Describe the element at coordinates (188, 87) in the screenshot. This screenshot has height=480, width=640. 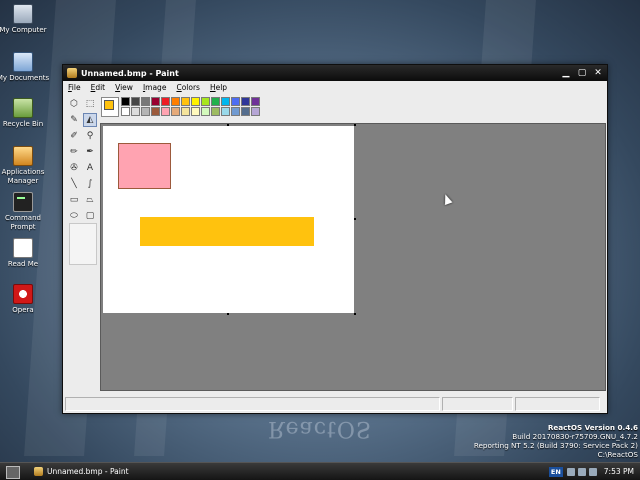
I see `menu-colors: Colors` at that location.